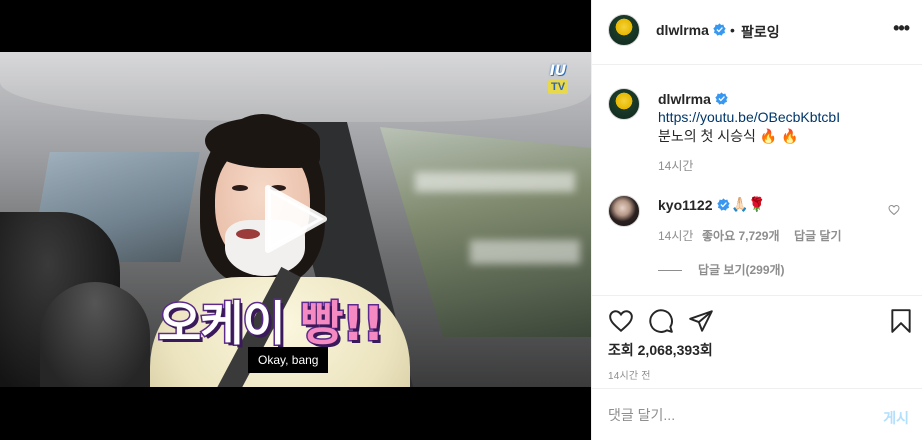 The width and height of the screenshot is (922, 440). I want to click on video-scene-eye, so click(240, 188).